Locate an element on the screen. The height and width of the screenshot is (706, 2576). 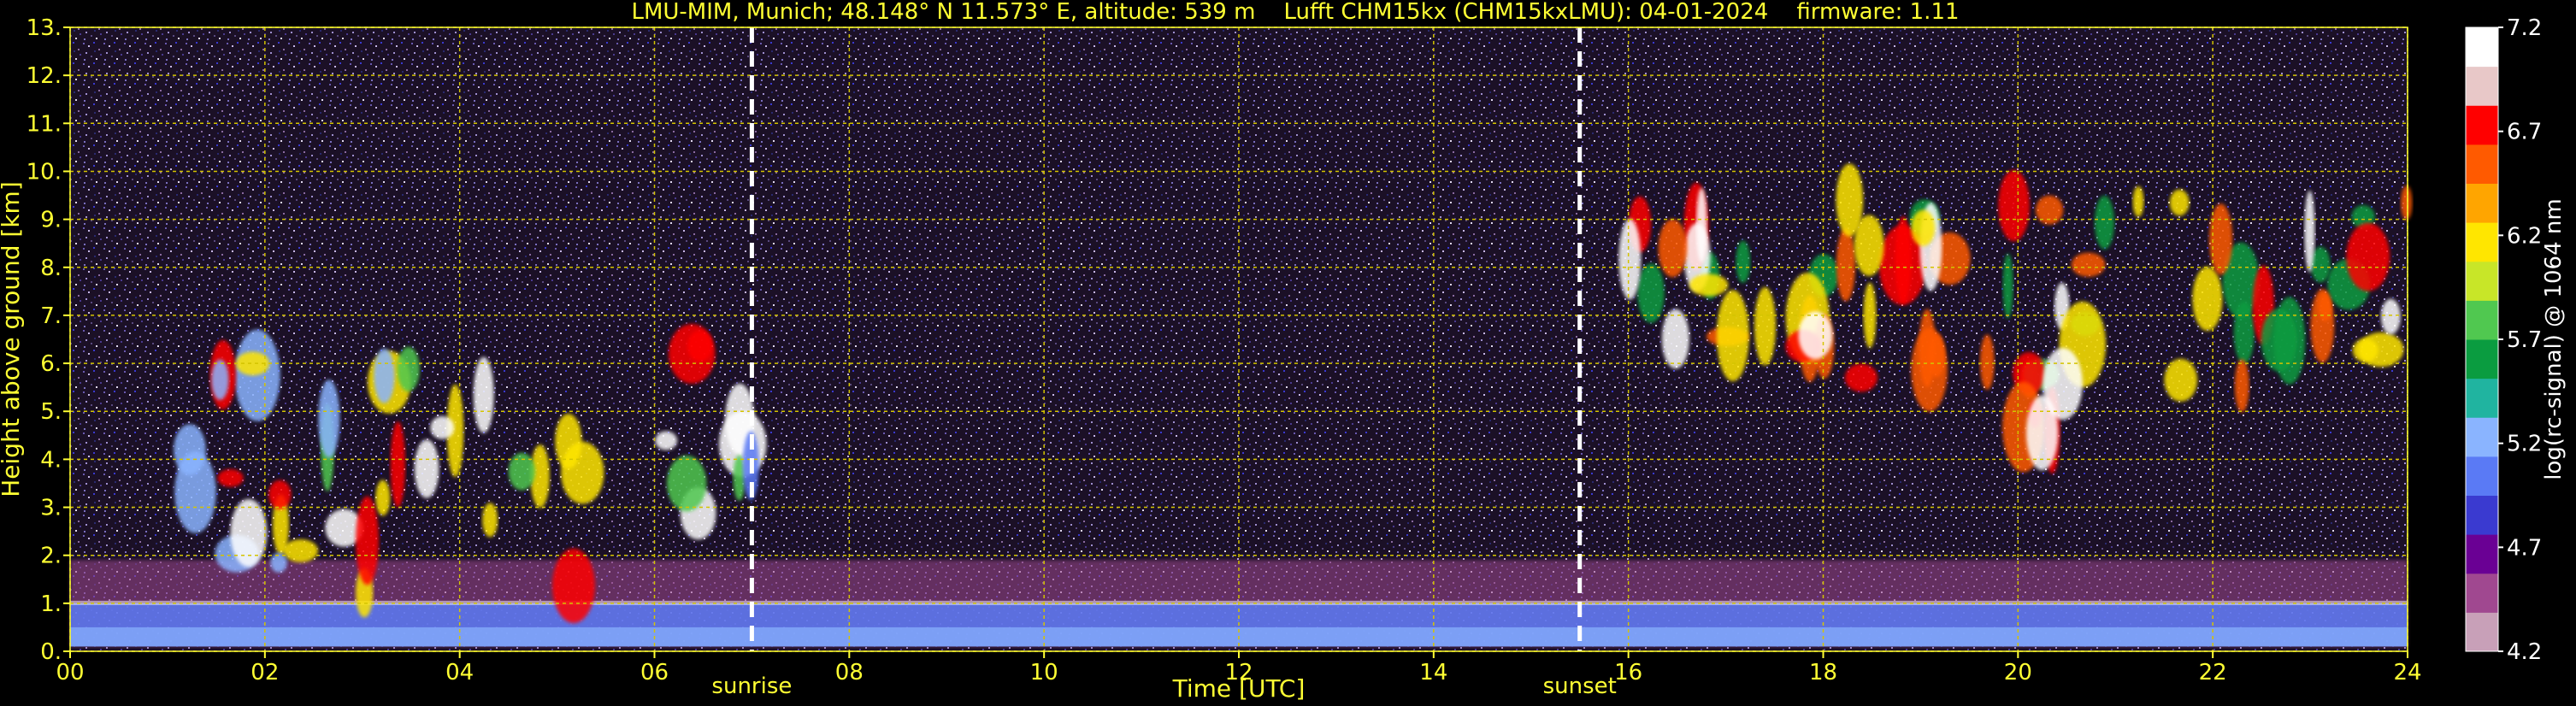
x-tick-label: 20 is located at coordinates (2018, 672).